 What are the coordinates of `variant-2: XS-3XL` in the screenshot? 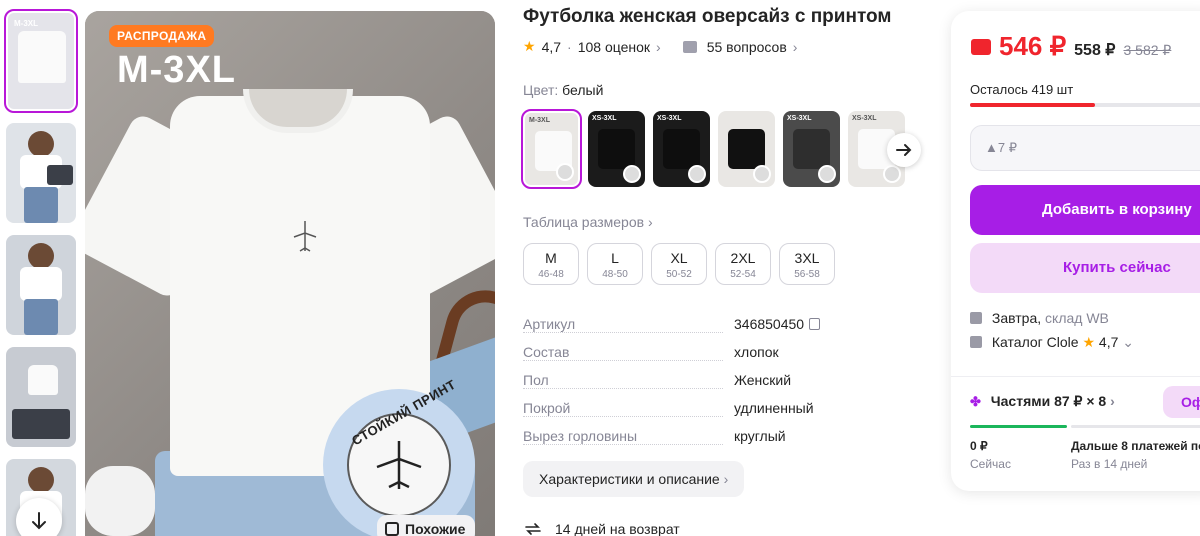 It's located at (616, 149).